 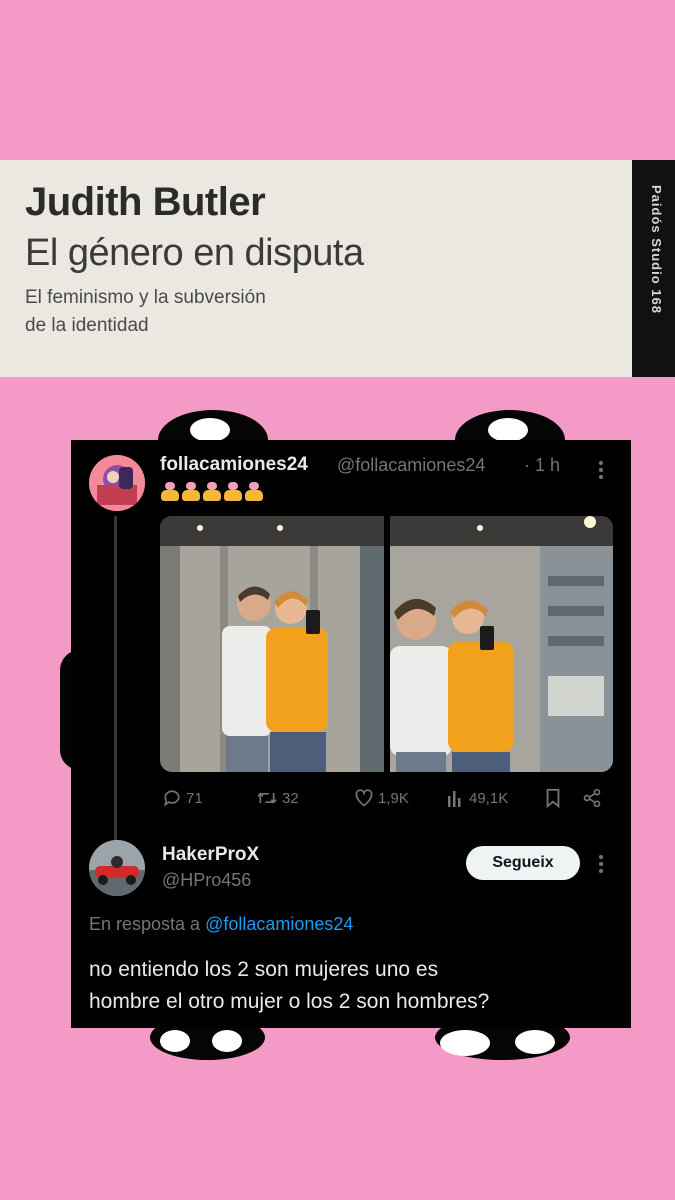 What do you see at coordinates (182, 798) in the screenshot?
I see `reply-action: 71` at bounding box center [182, 798].